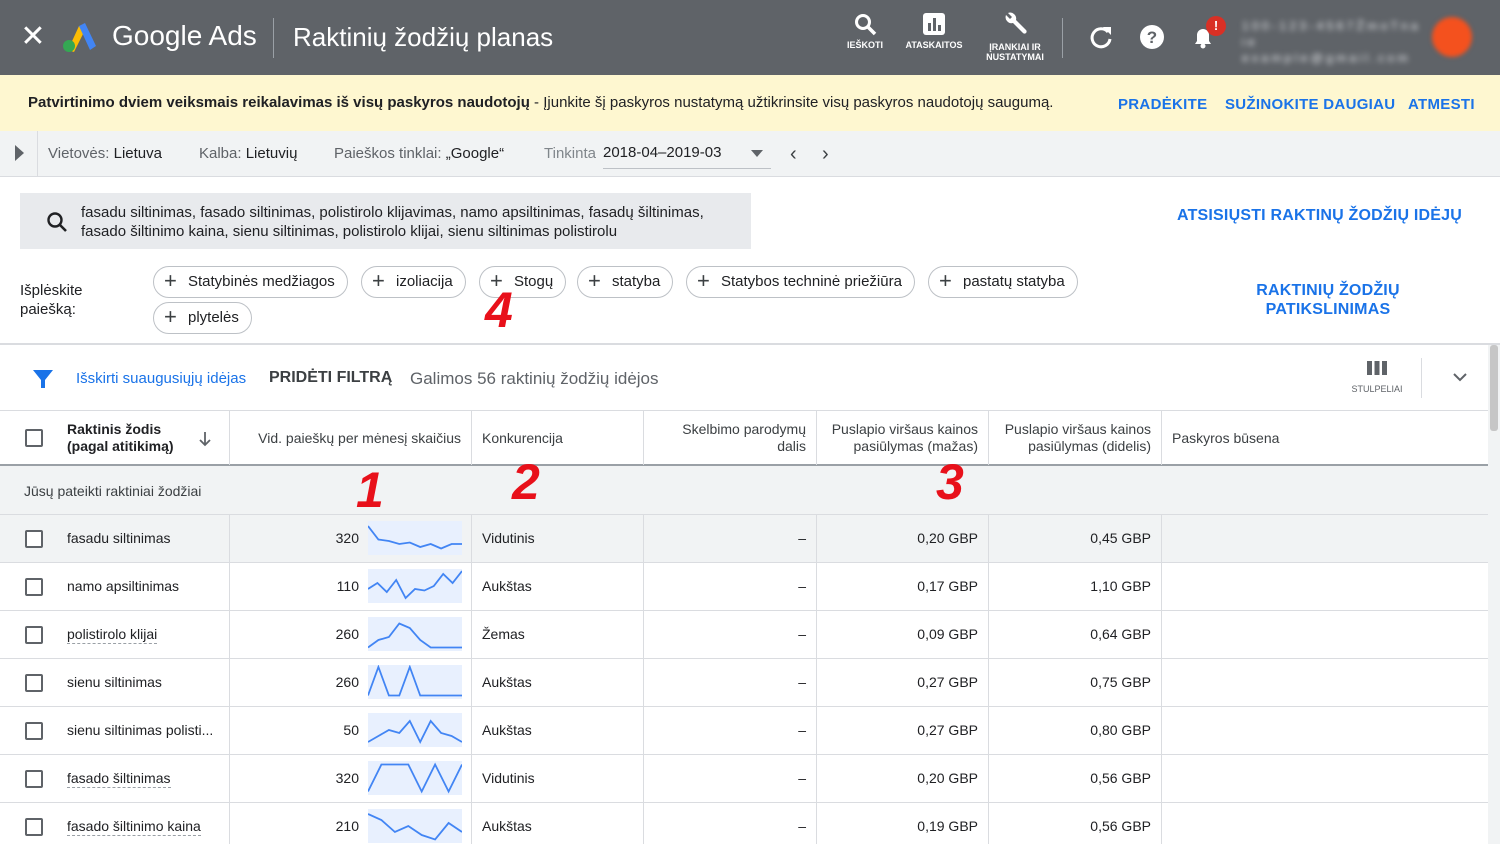  What do you see at coordinates (636, 281) in the screenshot?
I see `chip-label: statyba` at bounding box center [636, 281].